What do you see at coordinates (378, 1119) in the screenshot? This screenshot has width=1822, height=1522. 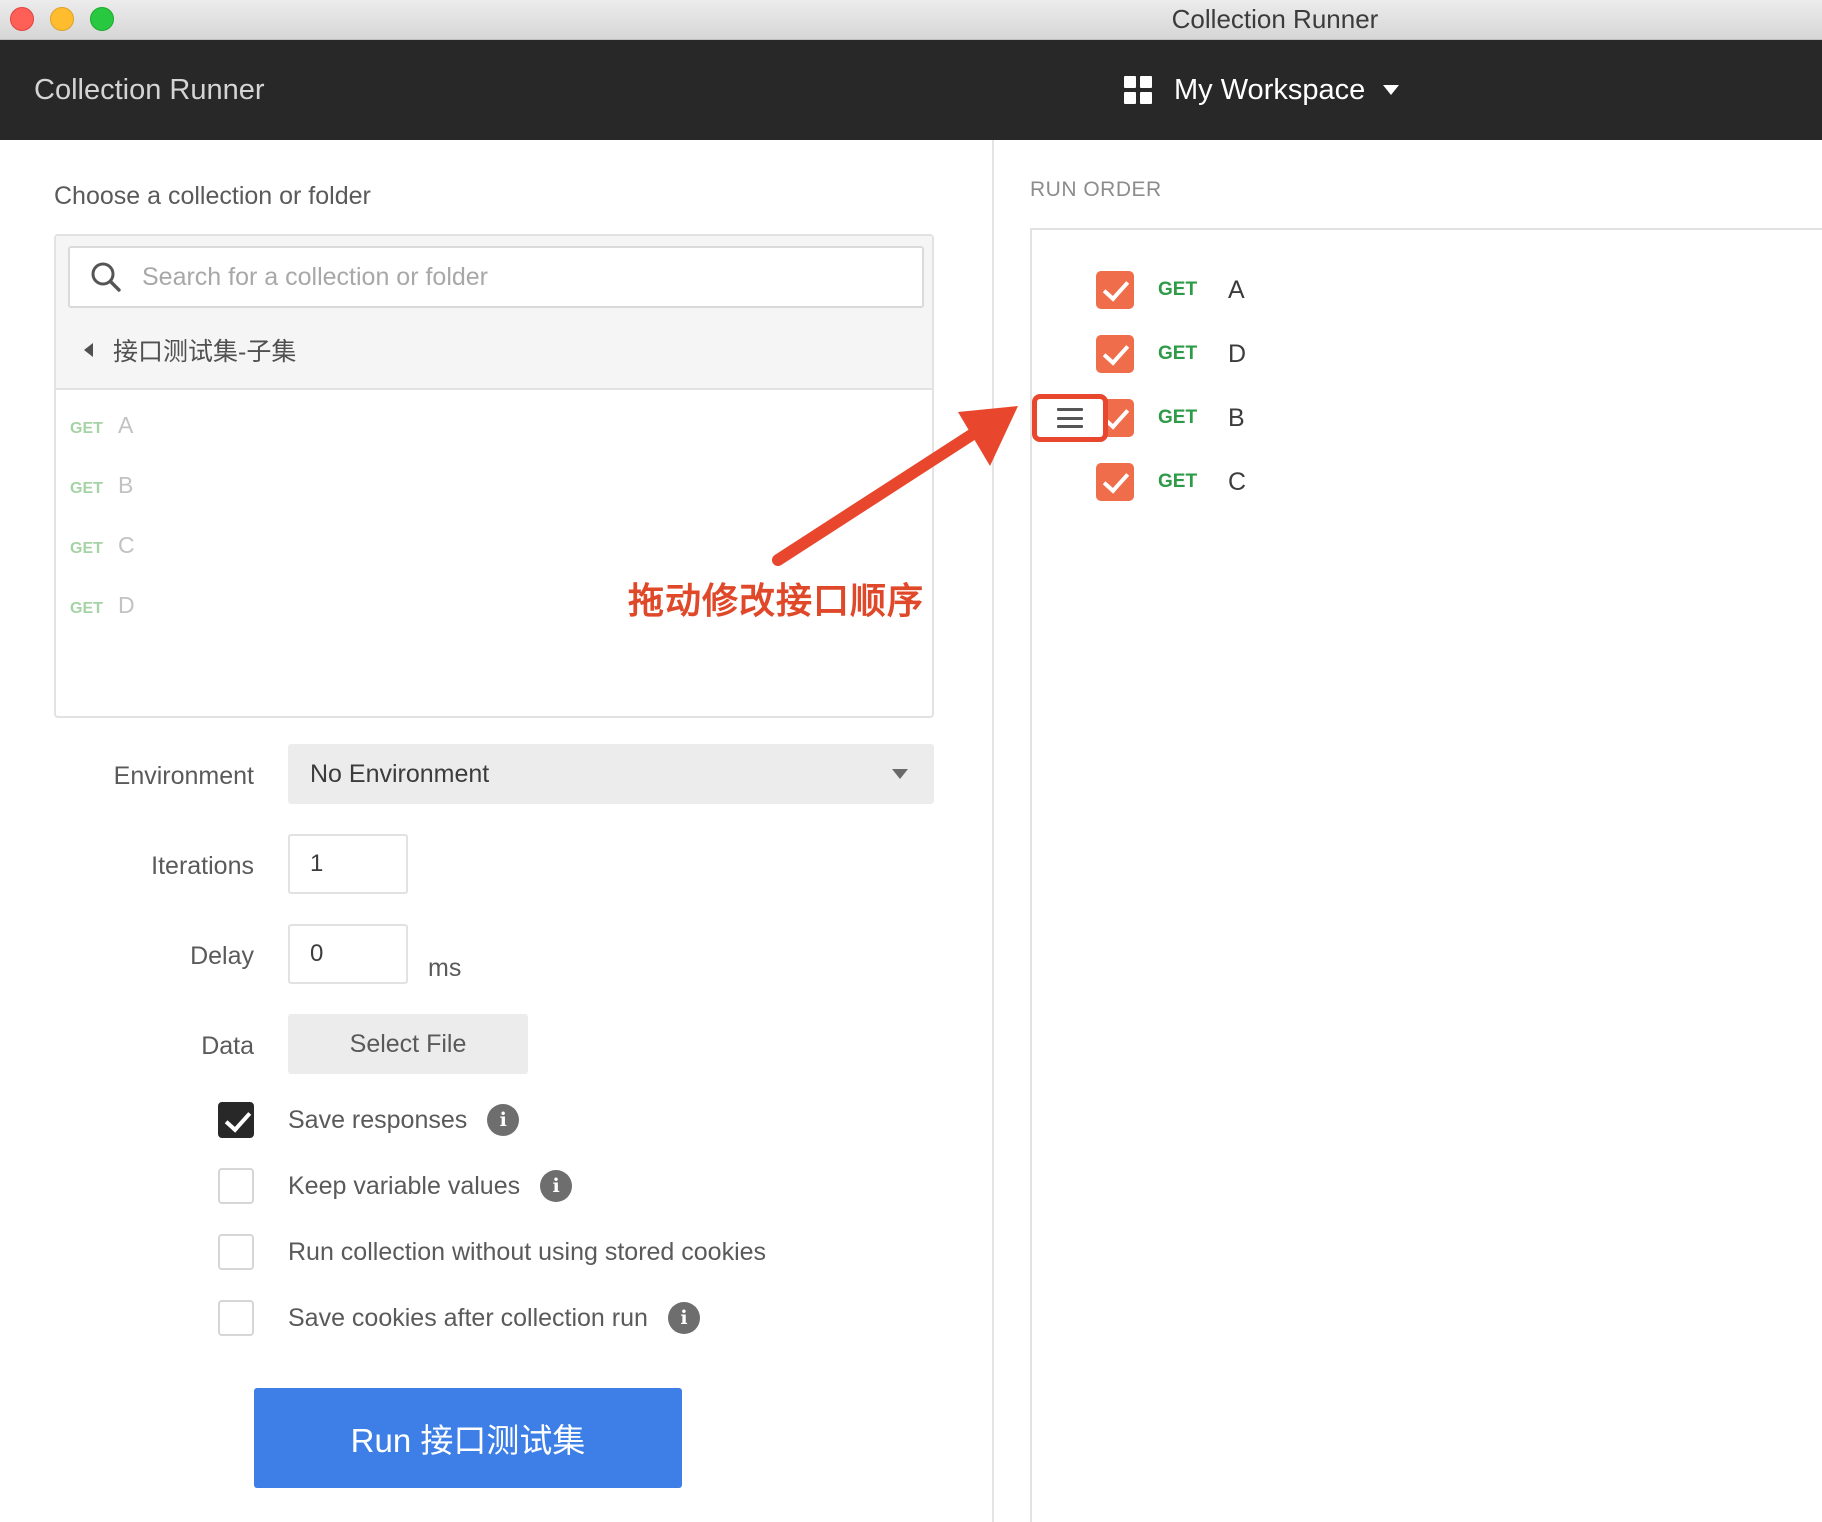 I see `option-label: Save responses` at bounding box center [378, 1119].